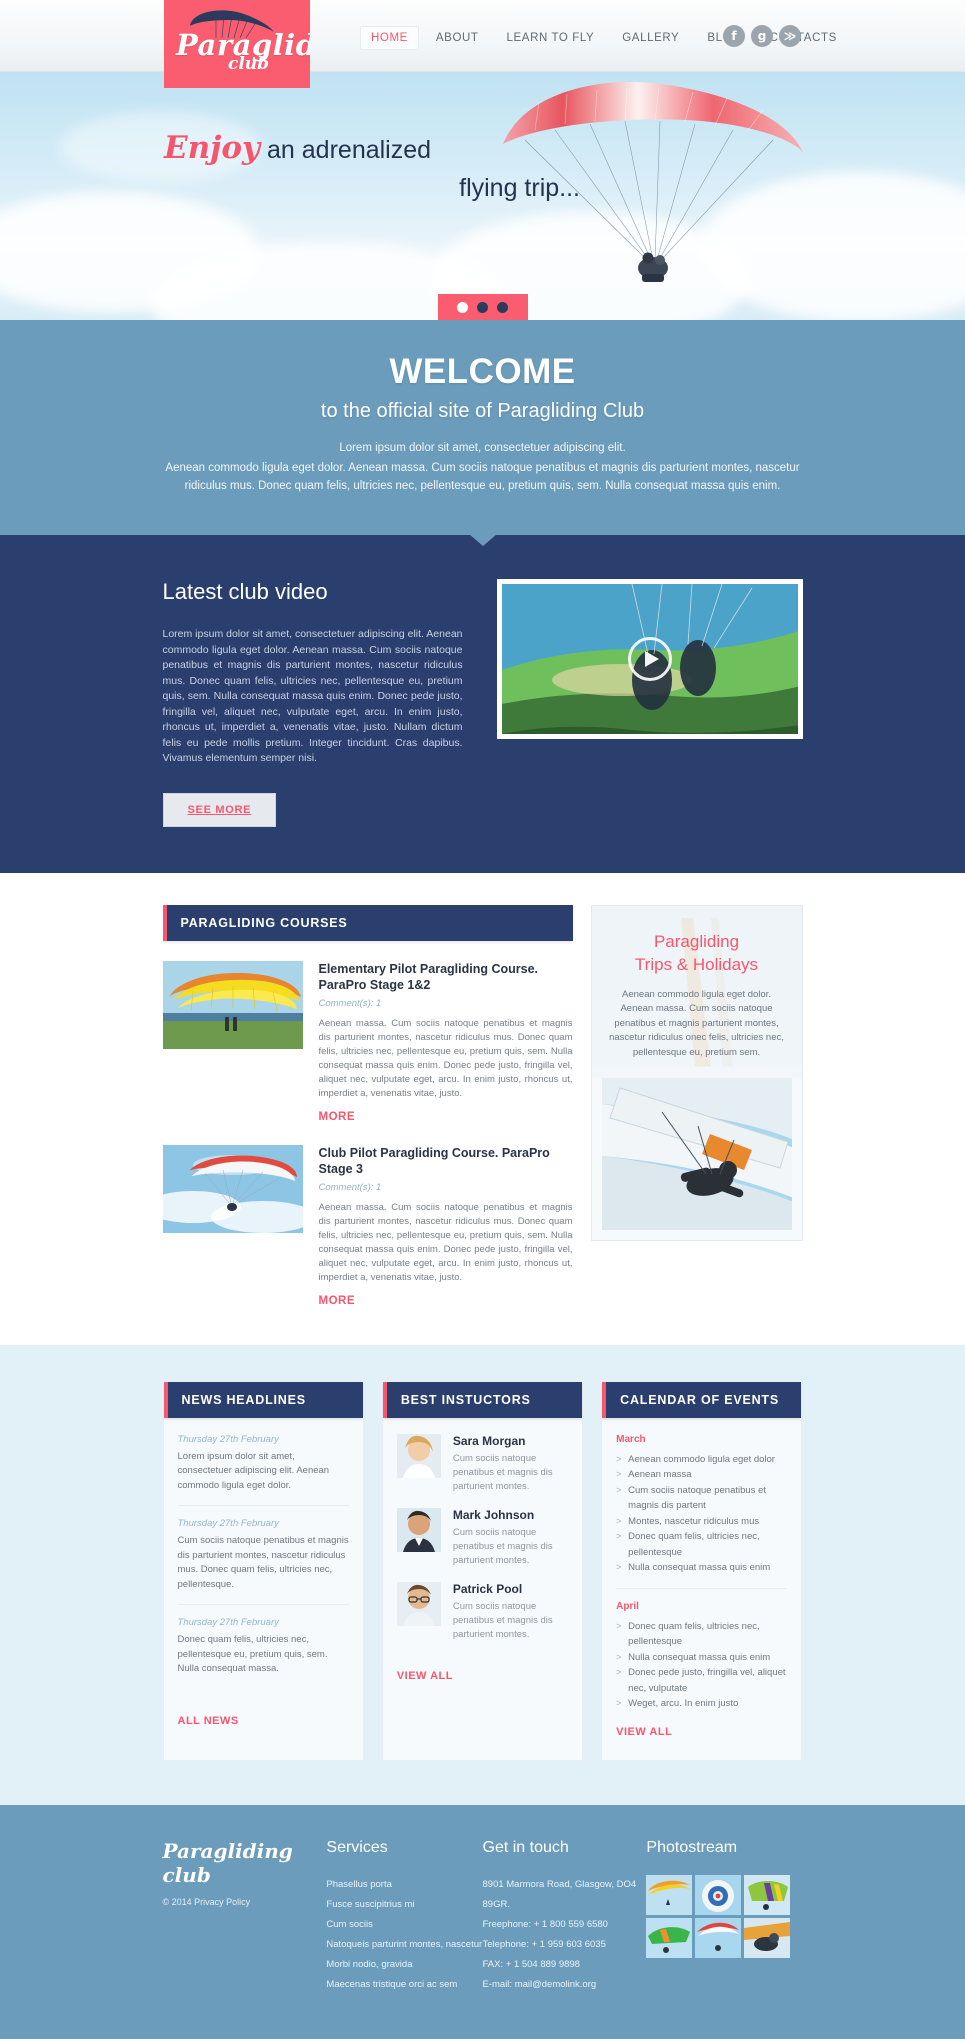  I want to click on all-news-link: ALL NEWS, so click(208, 1721).